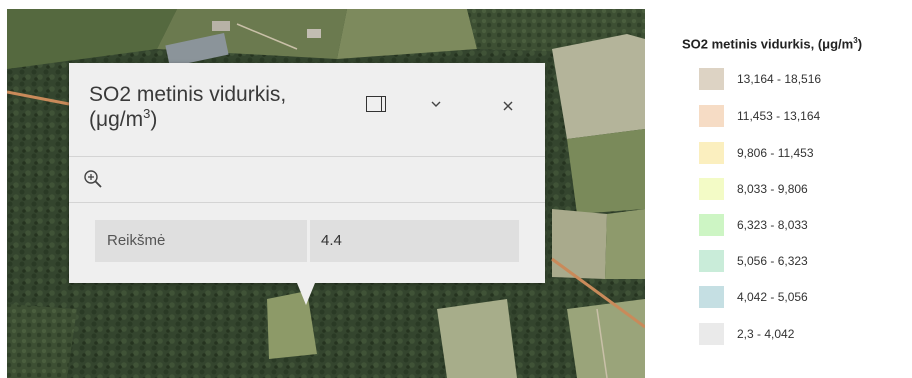  Describe the element at coordinates (307, 202) in the screenshot. I see `toolbar-divider` at that location.